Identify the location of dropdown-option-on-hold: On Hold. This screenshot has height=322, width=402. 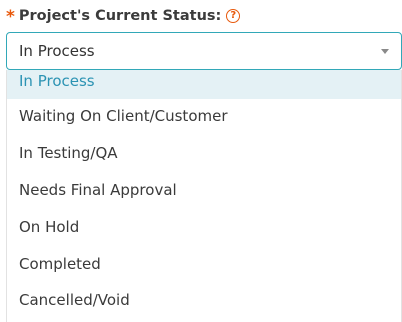
(204, 227).